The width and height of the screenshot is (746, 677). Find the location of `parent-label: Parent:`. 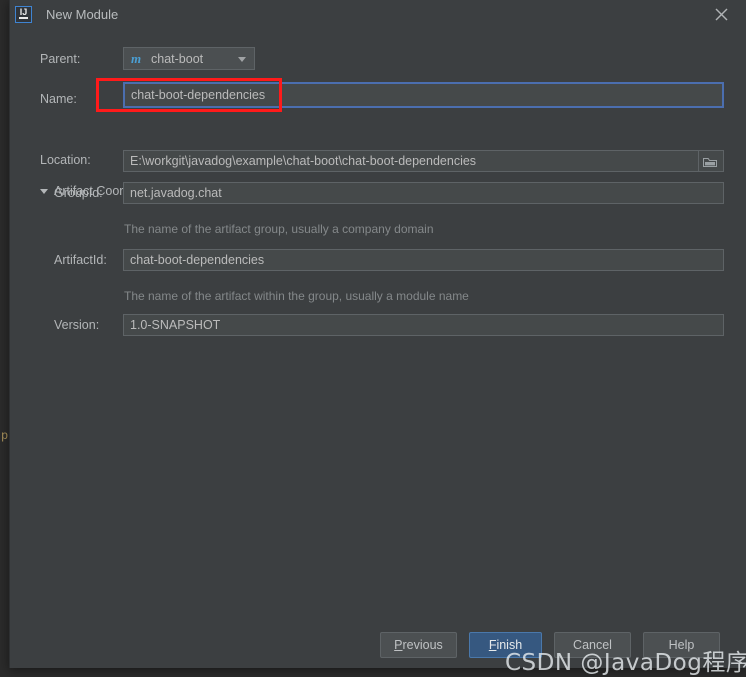

parent-label: Parent: is located at coordinates (60, 59).